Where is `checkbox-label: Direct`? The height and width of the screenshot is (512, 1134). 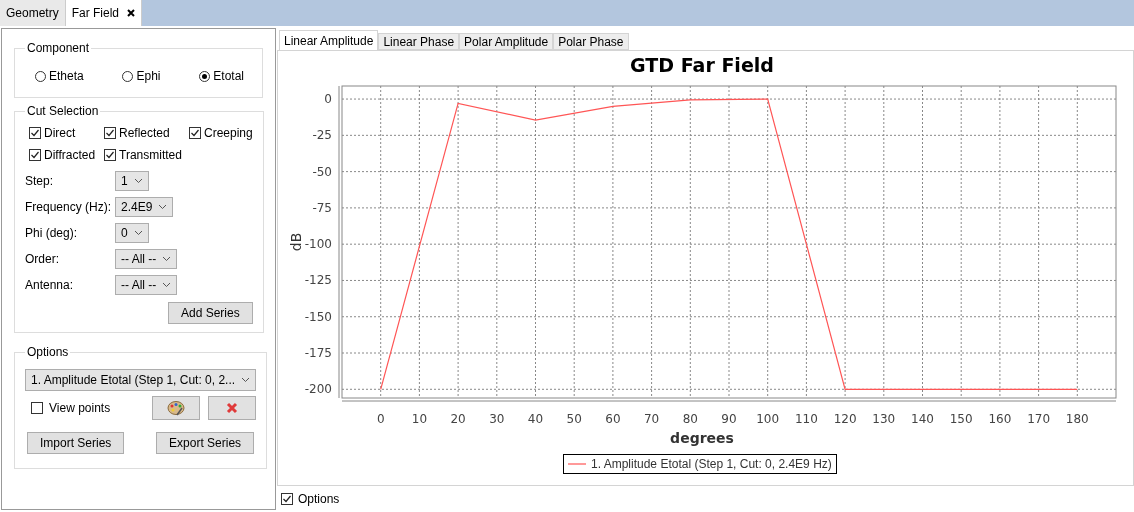 checkbox-label: Direct is located at coordinates (60, 133).